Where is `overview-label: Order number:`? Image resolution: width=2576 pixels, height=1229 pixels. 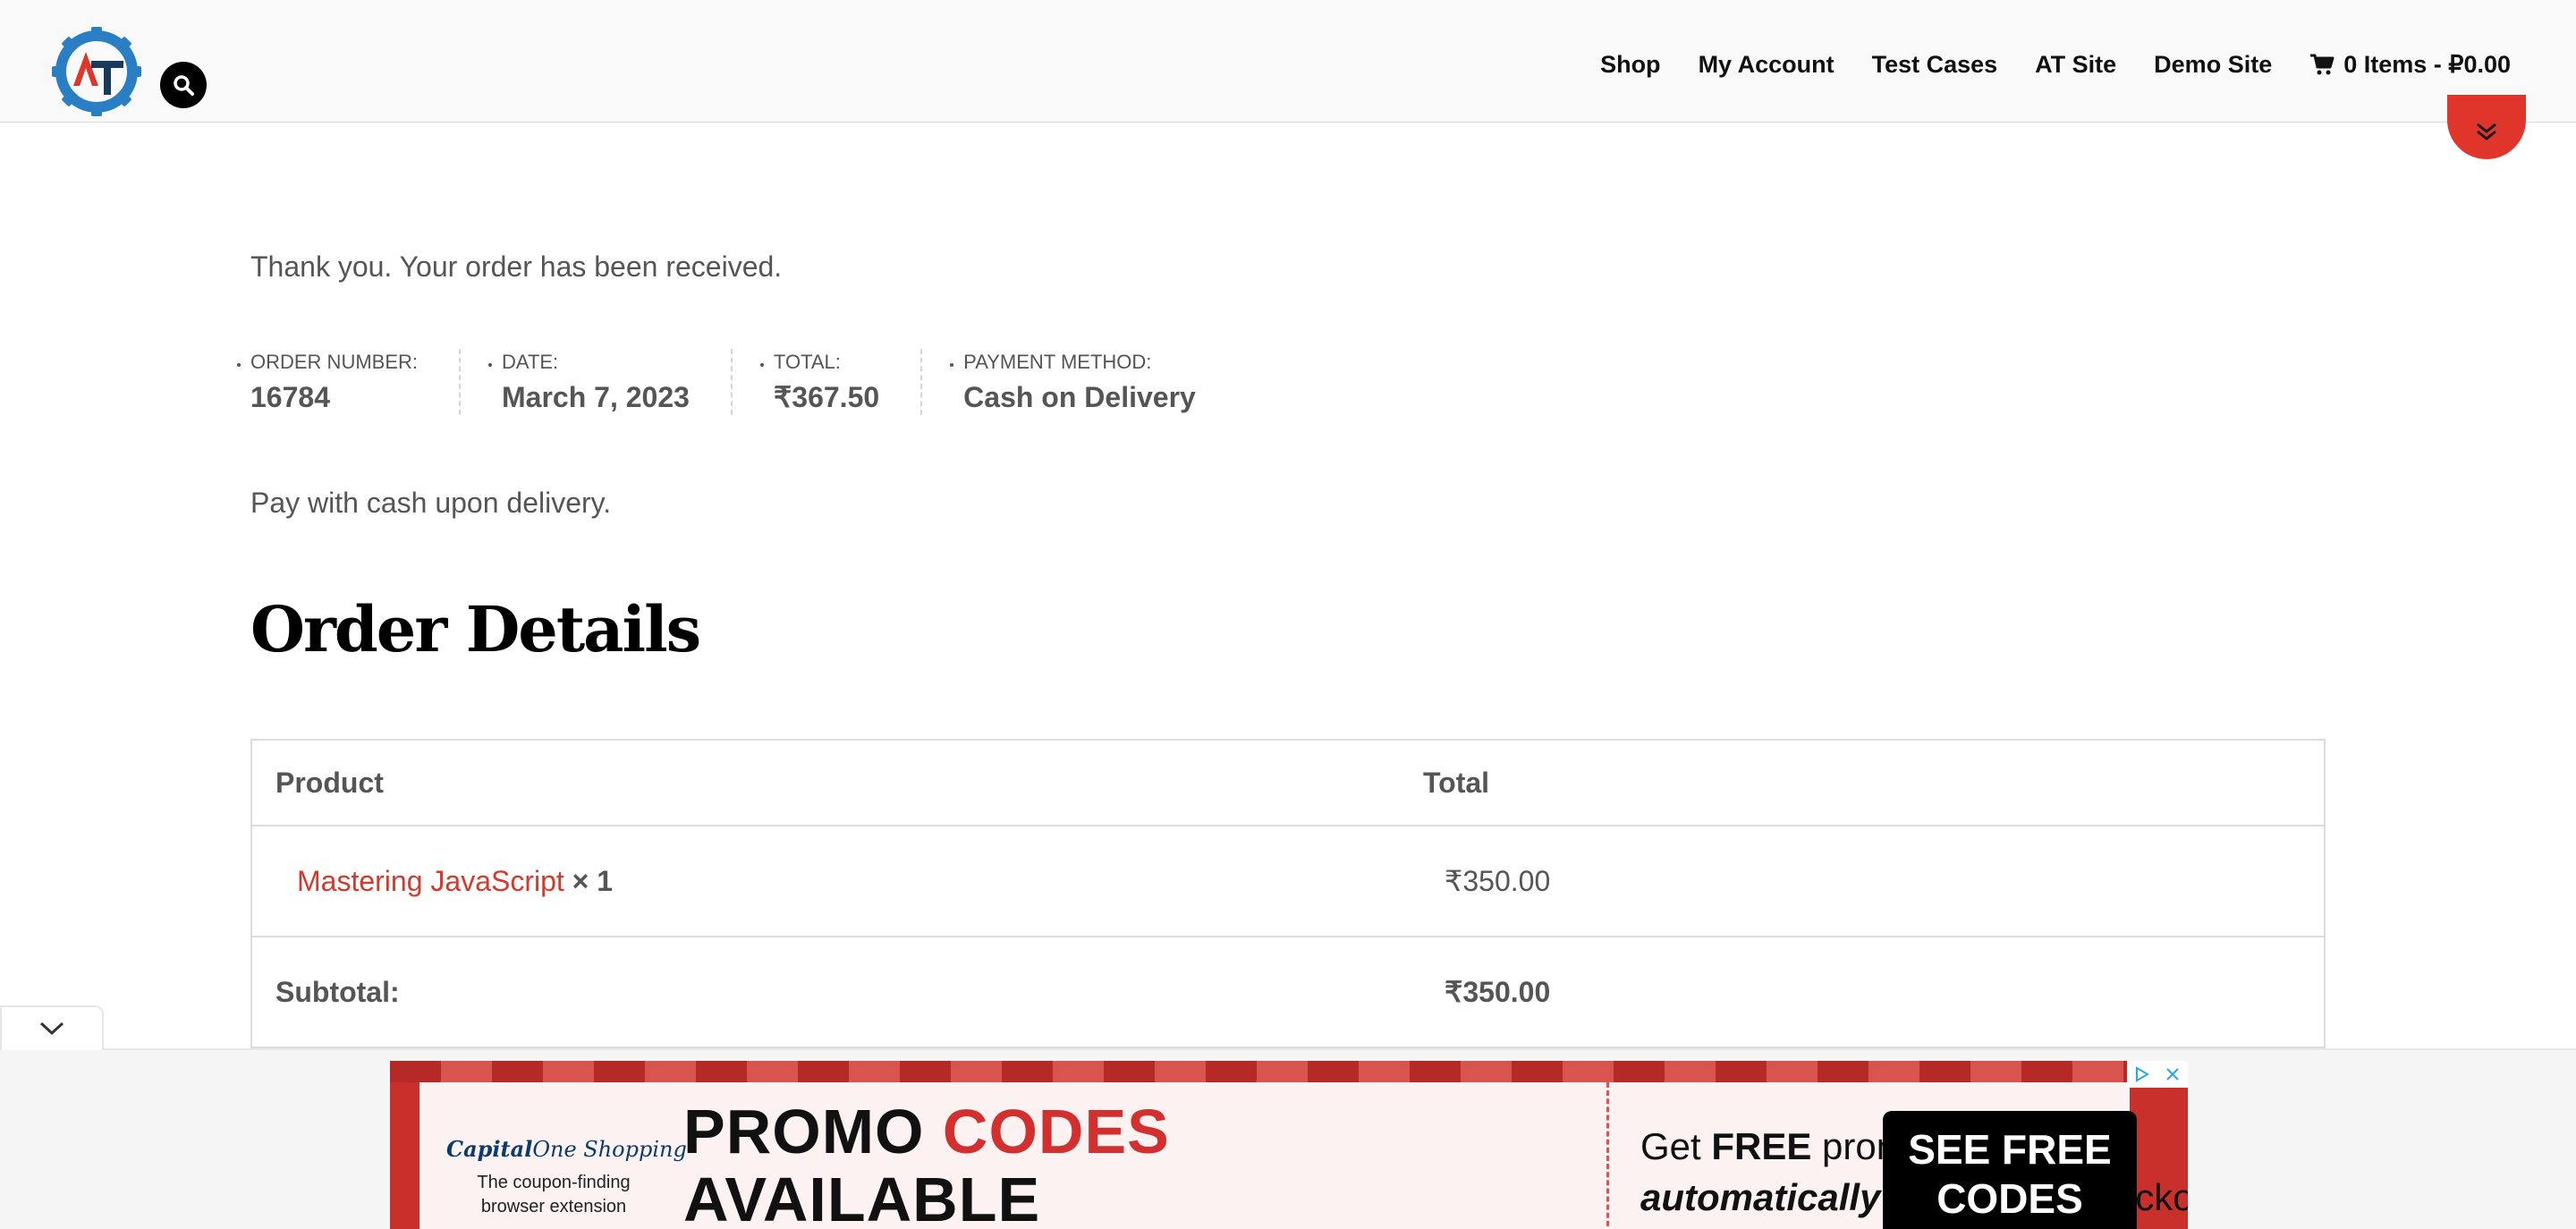 overview-label: Order number: is located at coordinates (334, 362).